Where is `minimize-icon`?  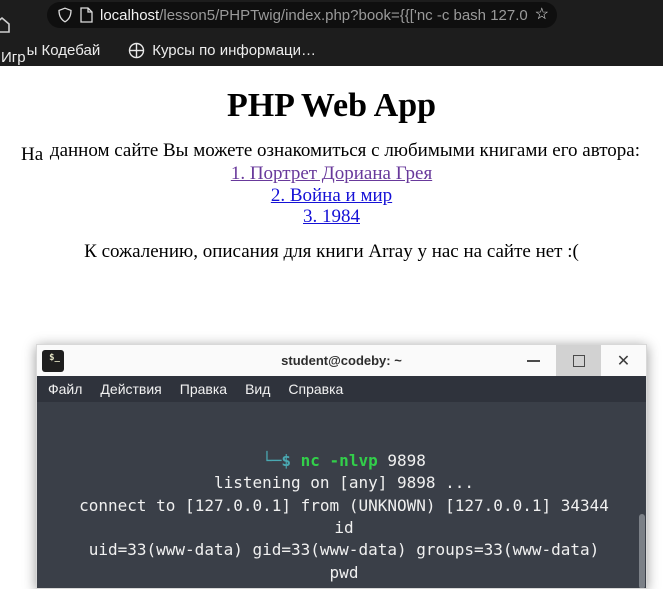
minimize-icon is located at coordinates (533, 360).